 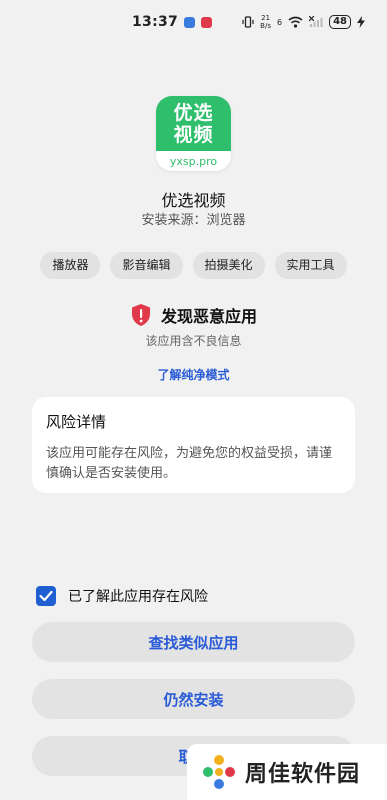 What do you see at coordinates (193, 374) in the screenshot?
I see `pure-mode-link: 了解纯净模式` at bounding box center [193, 374].